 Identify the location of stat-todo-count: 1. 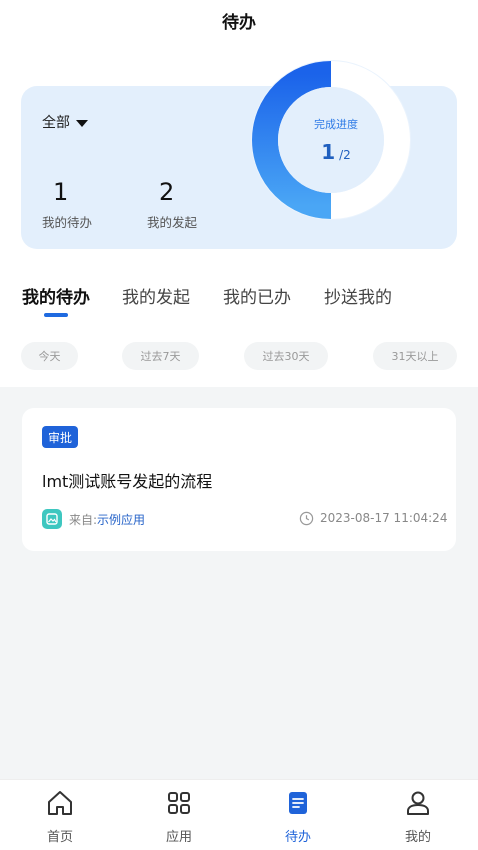
(61, 192).